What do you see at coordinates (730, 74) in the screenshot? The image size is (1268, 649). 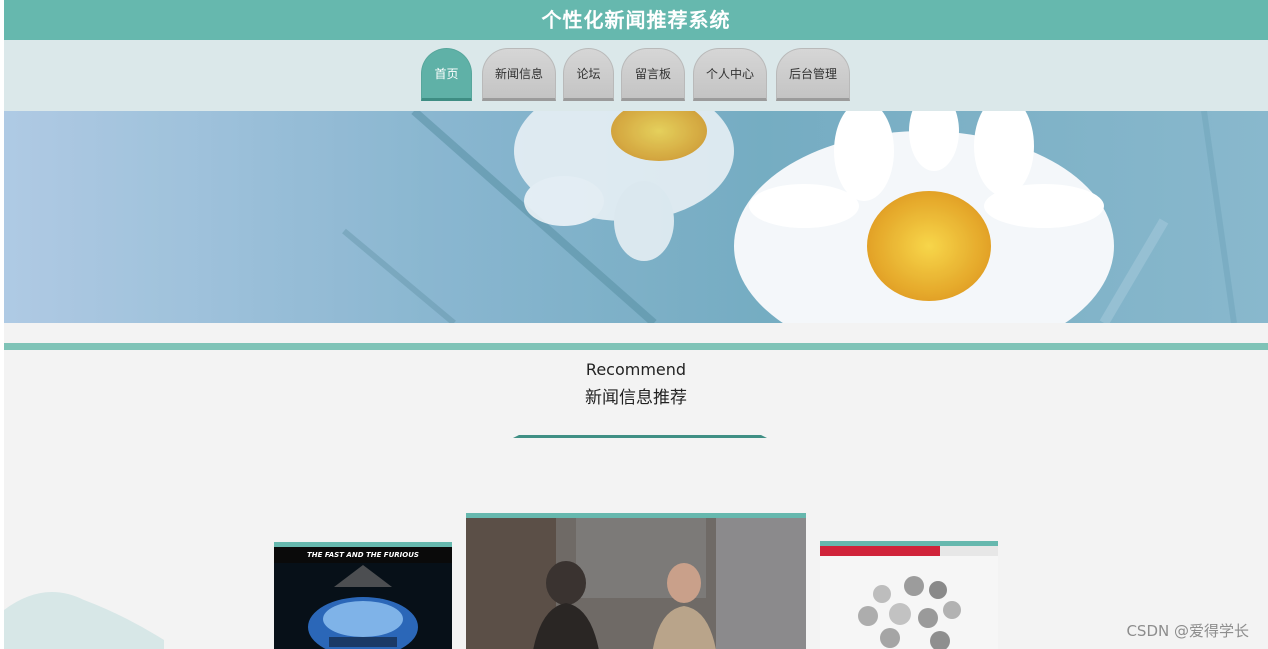 I see `nav-item-personal-center: 个人中心` at bounding box center [730, 74].